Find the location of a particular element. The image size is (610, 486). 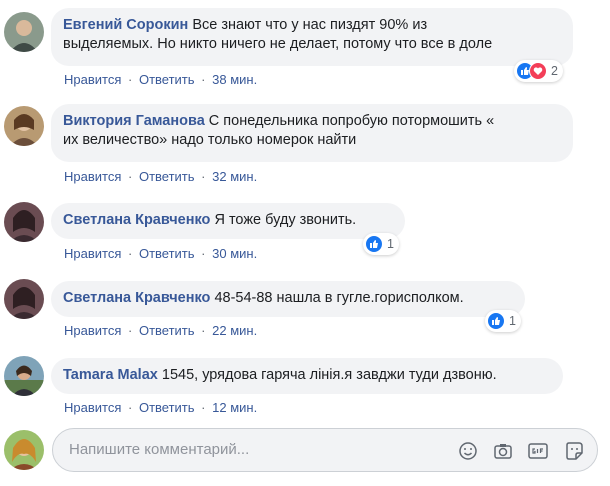

comment-text: 48-54-88 нашла в гугле.горисполком. is located at coordinates (339, 298).